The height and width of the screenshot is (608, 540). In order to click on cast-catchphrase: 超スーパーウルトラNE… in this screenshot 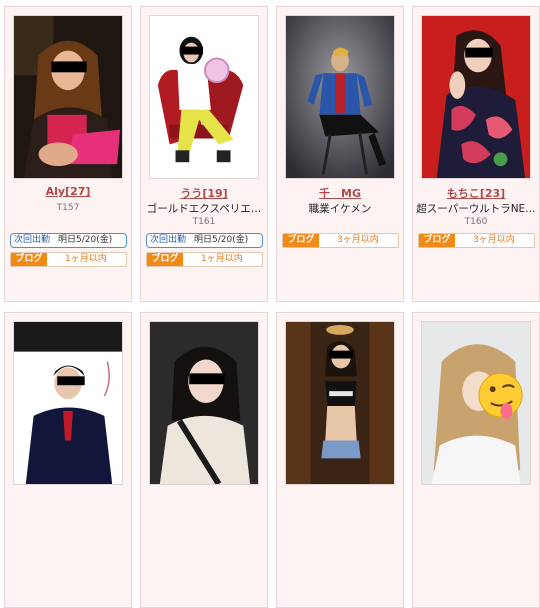, I will do `click(476, 209)`.